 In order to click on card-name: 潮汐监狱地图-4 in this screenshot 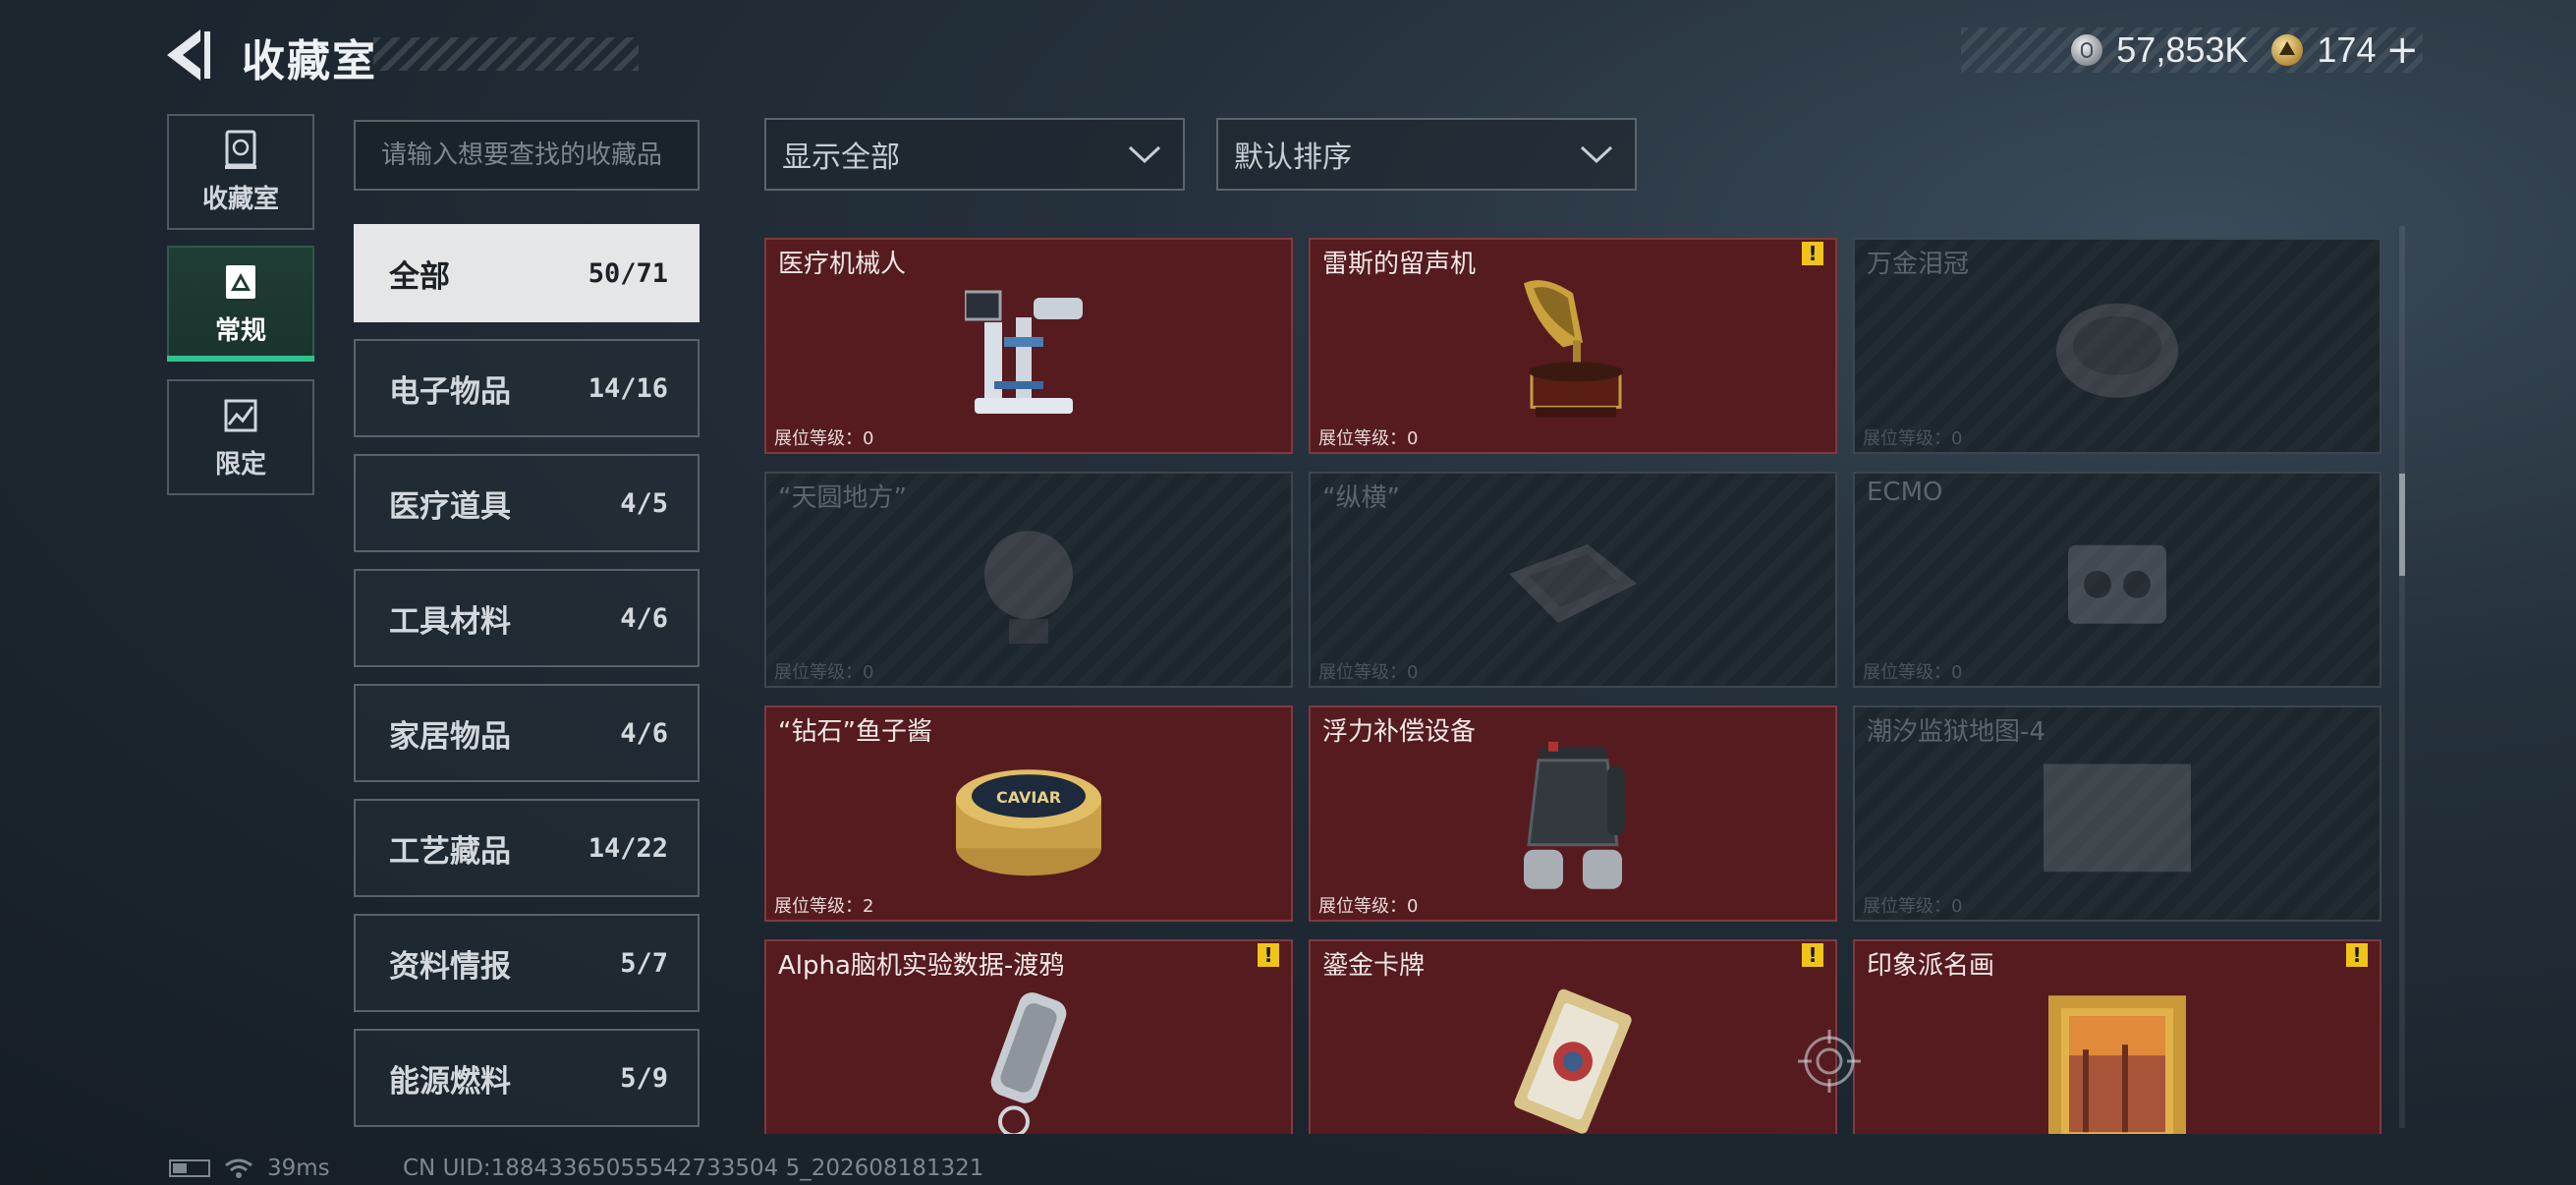, I will do `click(1956, 732)`.